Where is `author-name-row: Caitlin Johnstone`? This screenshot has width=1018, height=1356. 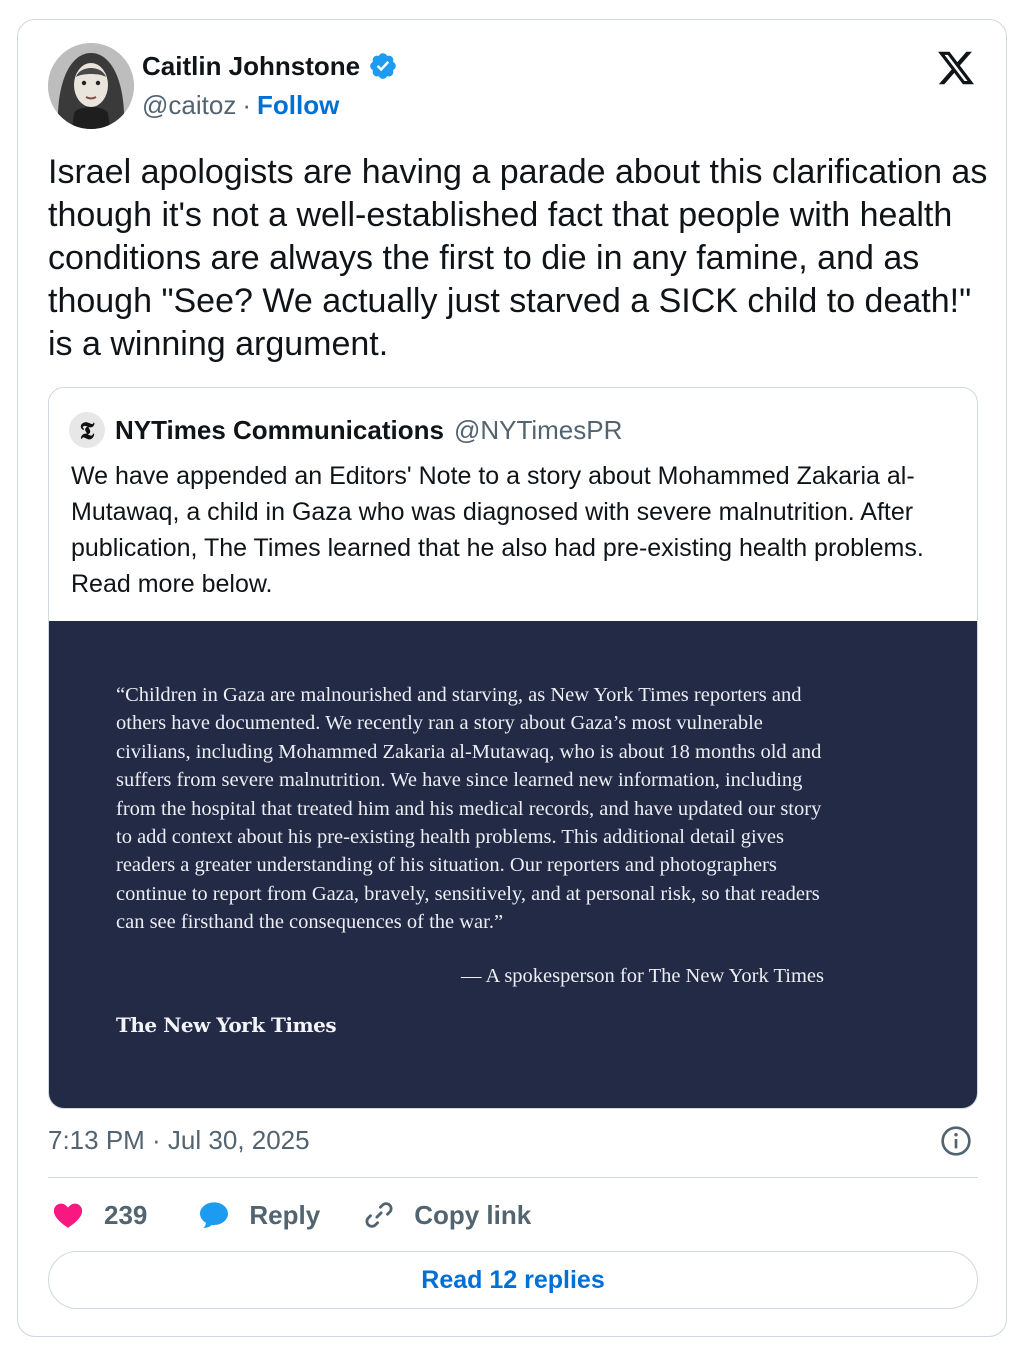
author-name-row: Caitlin Johnstone is located at coordinates (270, 66).